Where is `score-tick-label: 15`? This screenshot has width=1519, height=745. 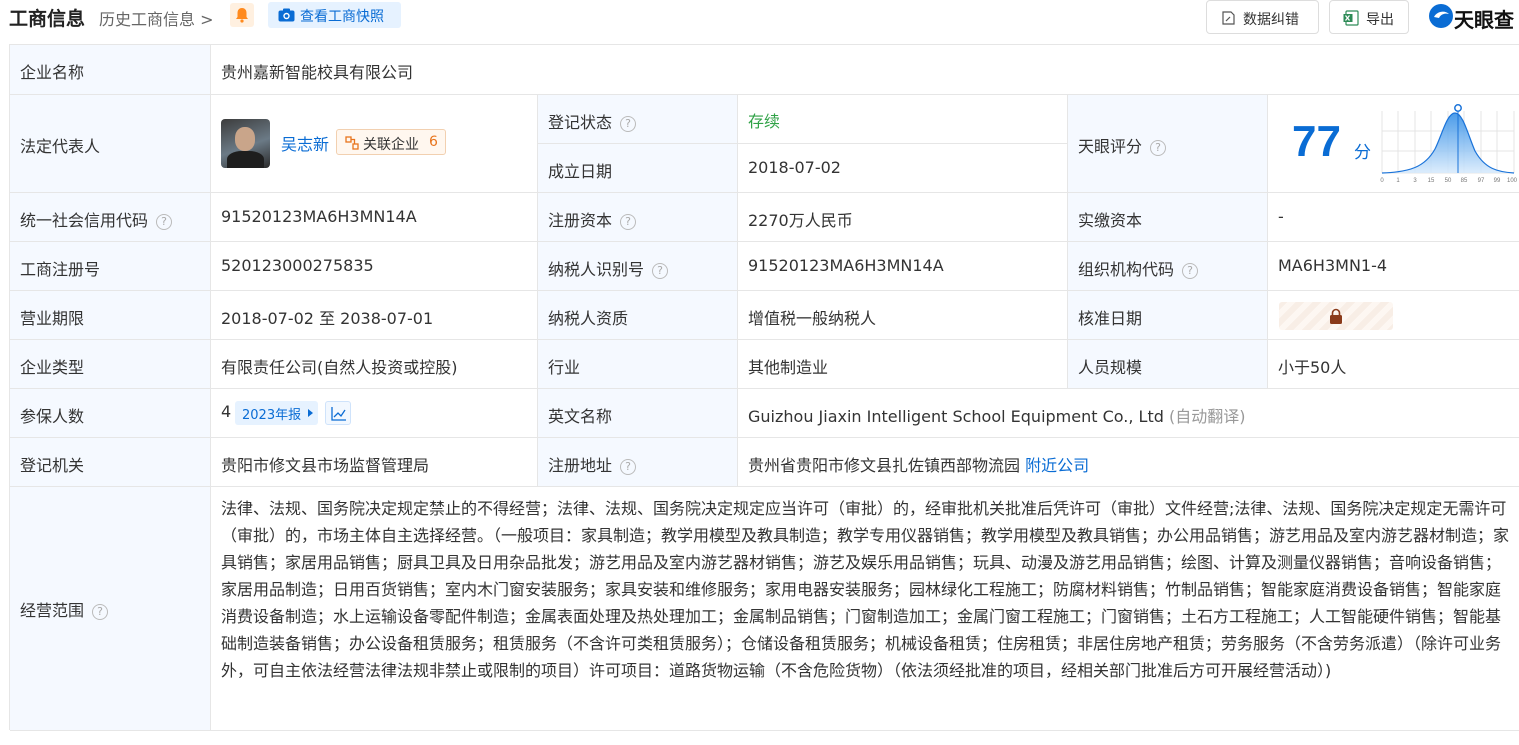 score-tick-label: 15 is located at coordinates (1431, 181).